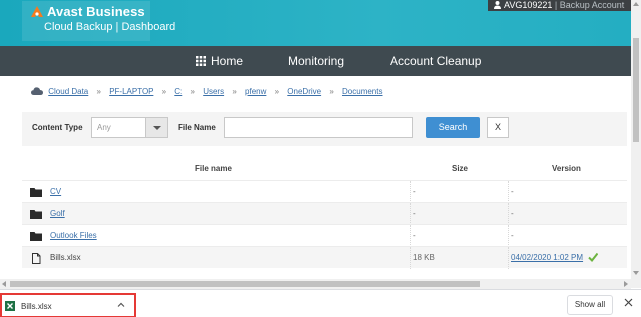 The width and height of the screenshot is (641, 317). What do you see at coordinates (178, 91) in the screenshot?
I see `breadcrumb-c-drive: C:` at bounding box center [178, 91].